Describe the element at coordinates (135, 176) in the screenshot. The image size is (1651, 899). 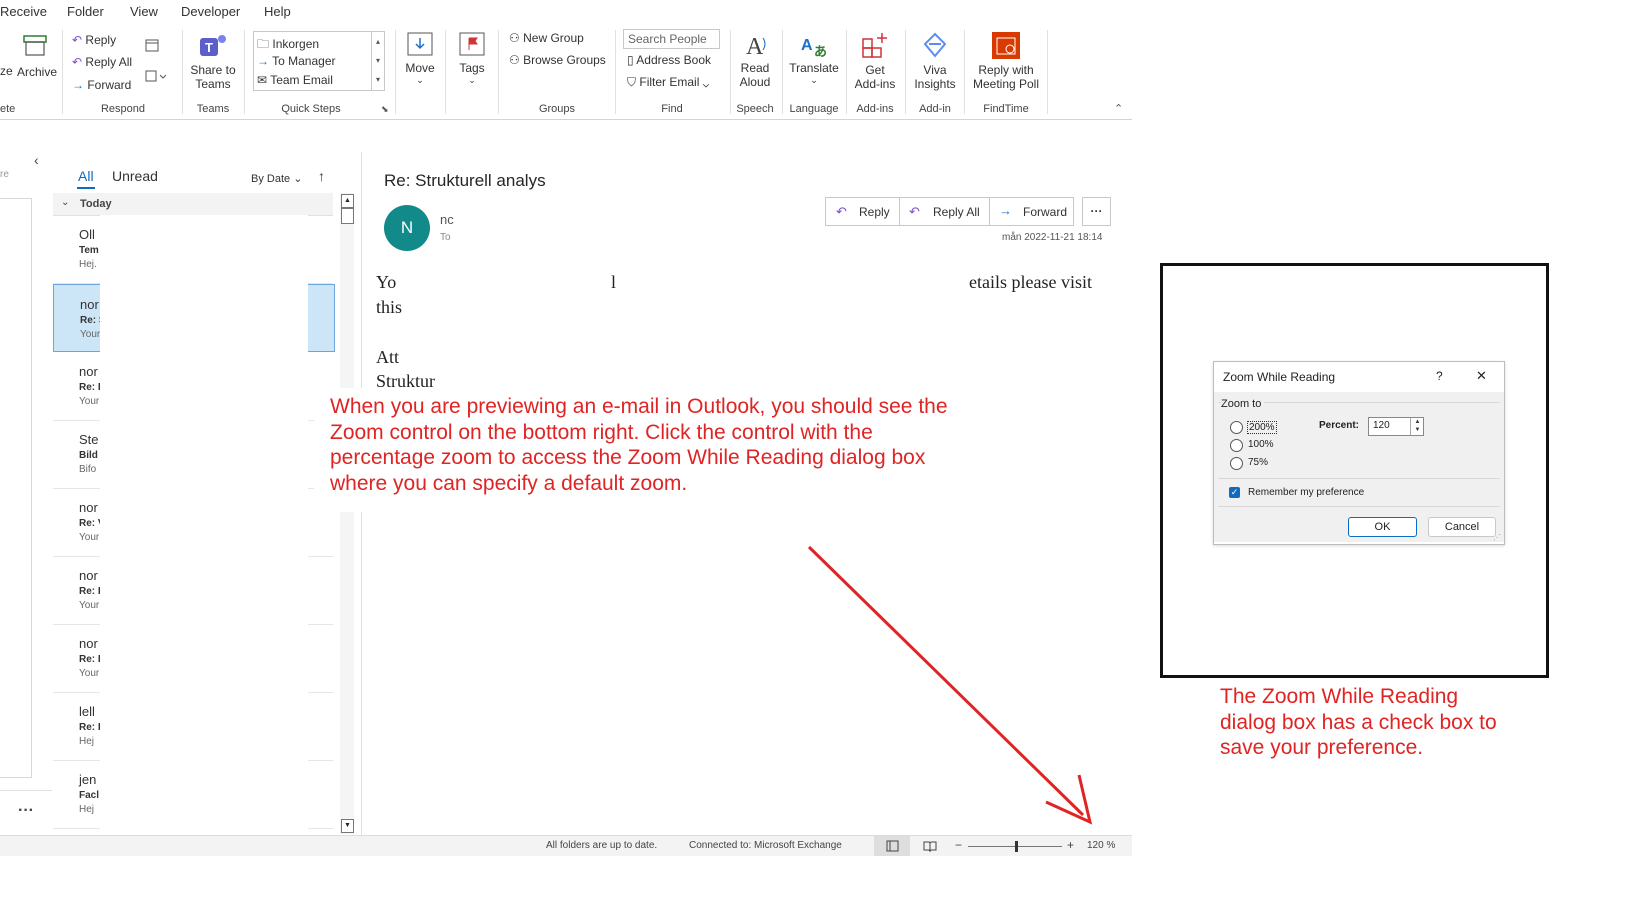
I see `tab-unread: Unread` at that location.